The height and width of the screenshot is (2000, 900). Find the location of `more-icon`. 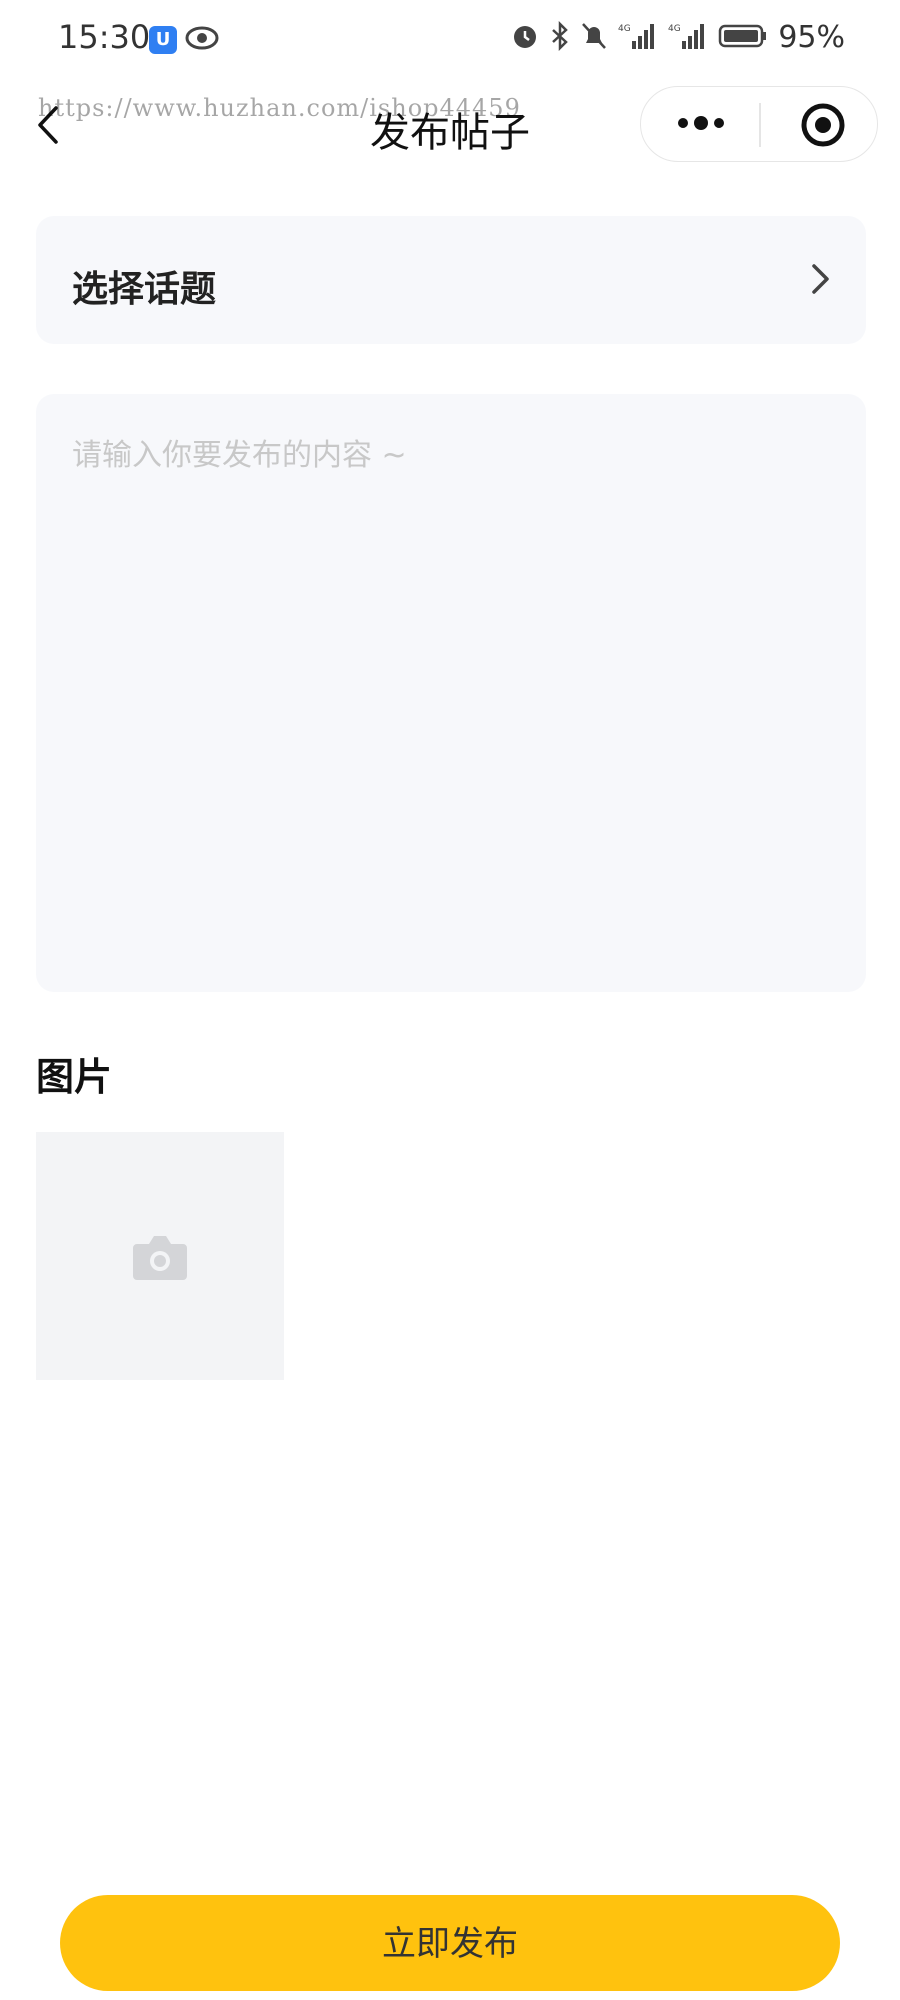

more-icon is located at coordinates (701, 125).